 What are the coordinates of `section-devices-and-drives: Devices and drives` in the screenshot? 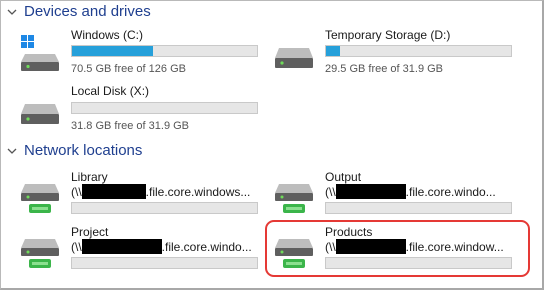 It's located at (78, 11).